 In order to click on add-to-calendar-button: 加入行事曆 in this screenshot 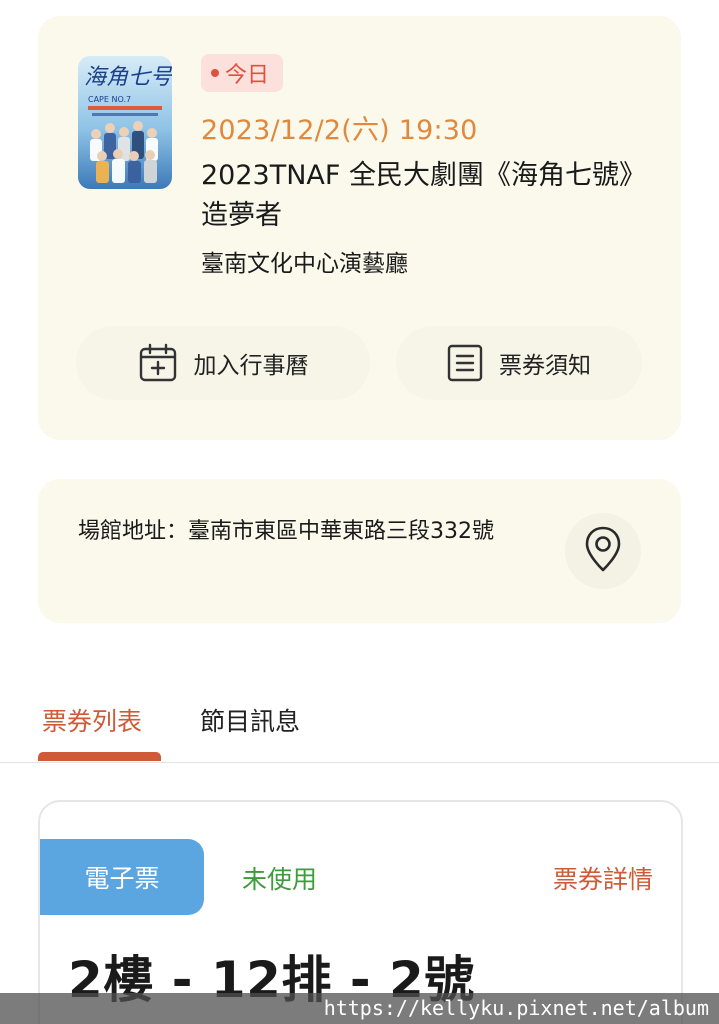, I will do `click(223, 363)`.